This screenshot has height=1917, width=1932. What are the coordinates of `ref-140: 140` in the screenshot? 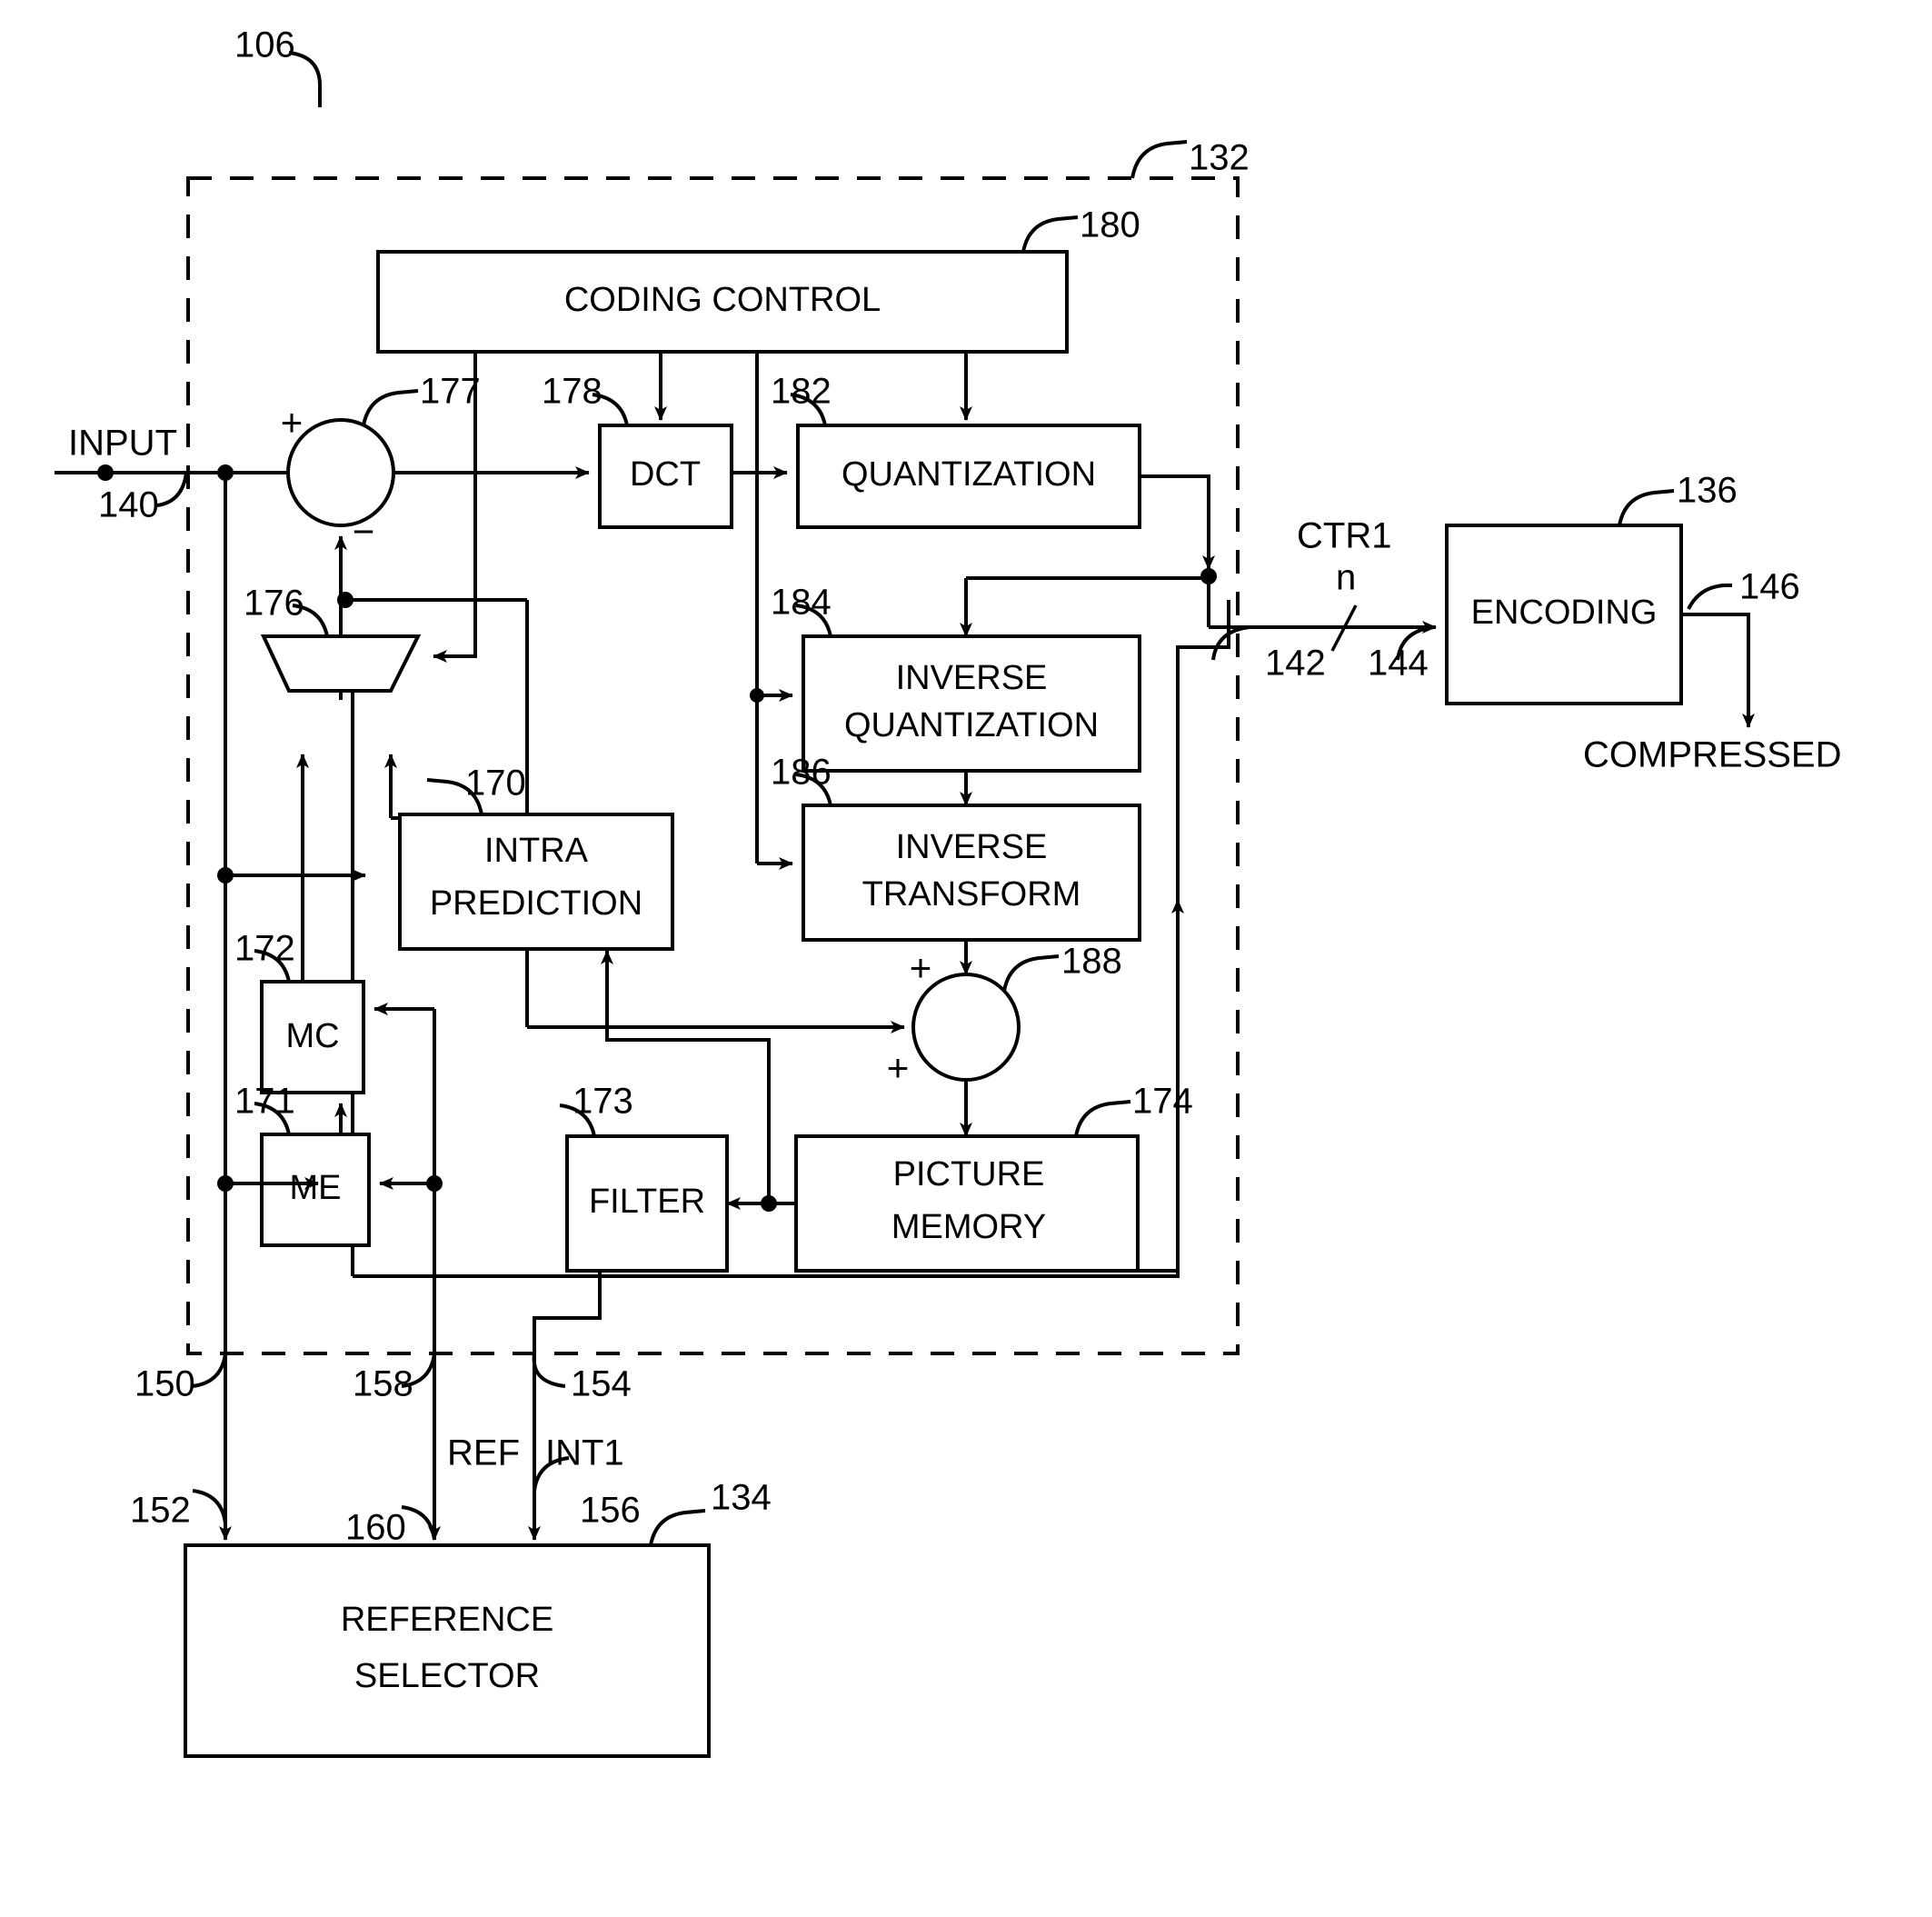 It's located at (128, 505).